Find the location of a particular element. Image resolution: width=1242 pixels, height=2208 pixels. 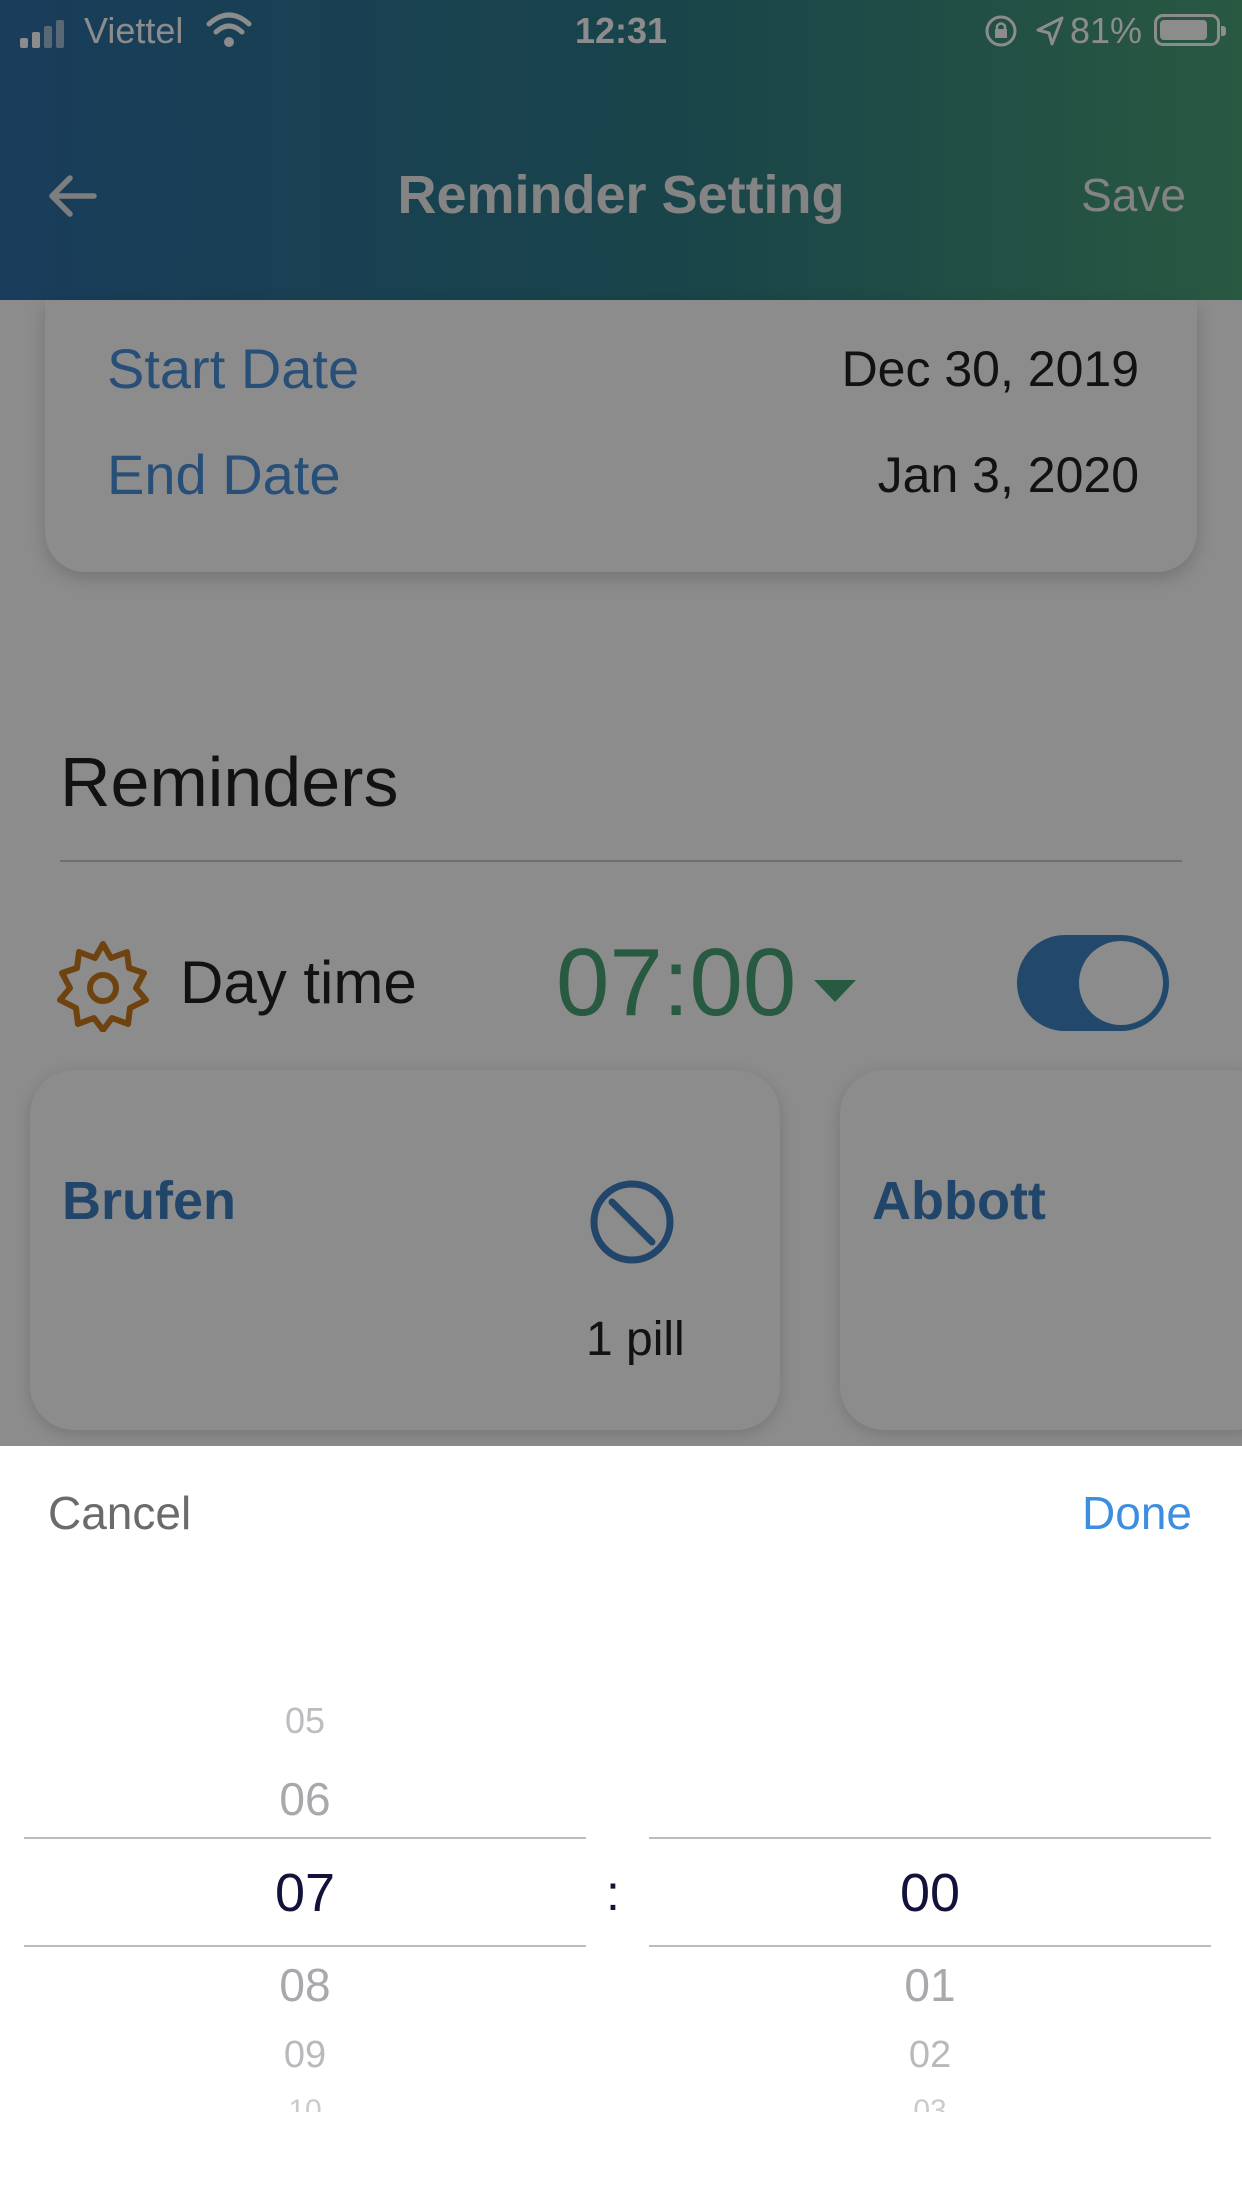

hour-selected: 07 is located at coordinates (305, 1893).